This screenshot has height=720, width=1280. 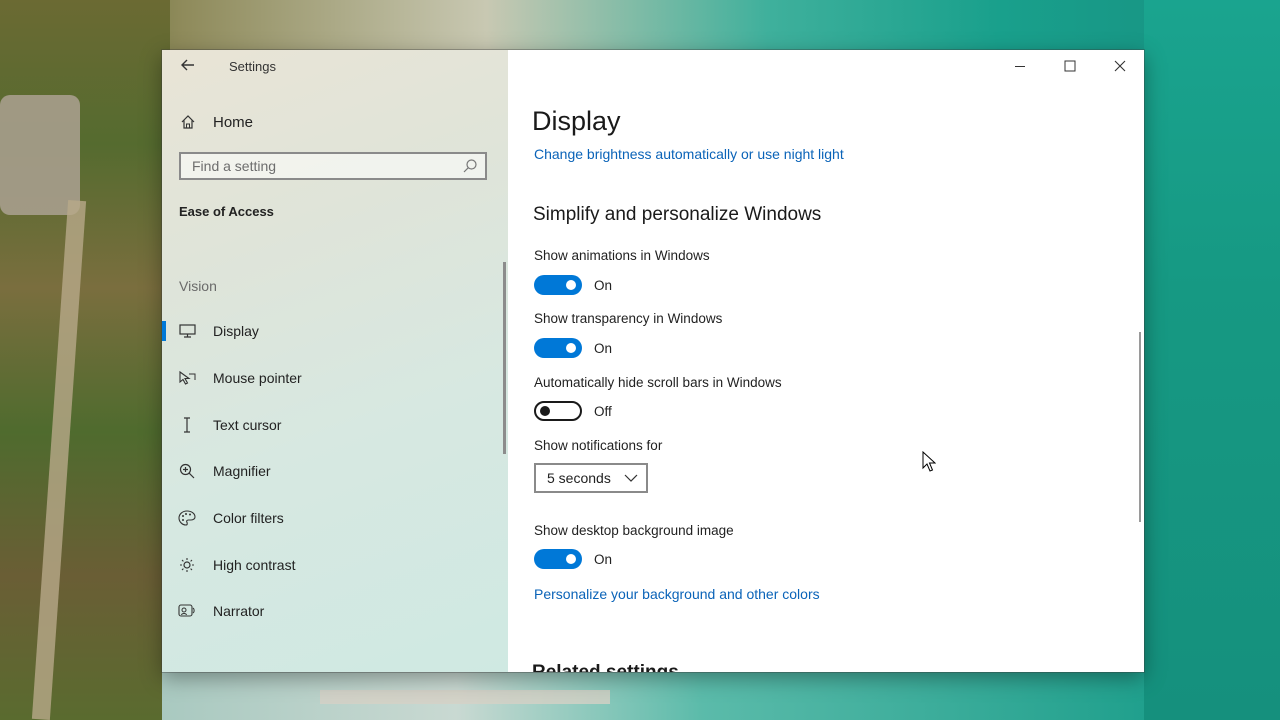 I want to click on minimize-icon, so click(x=1020, y=66).